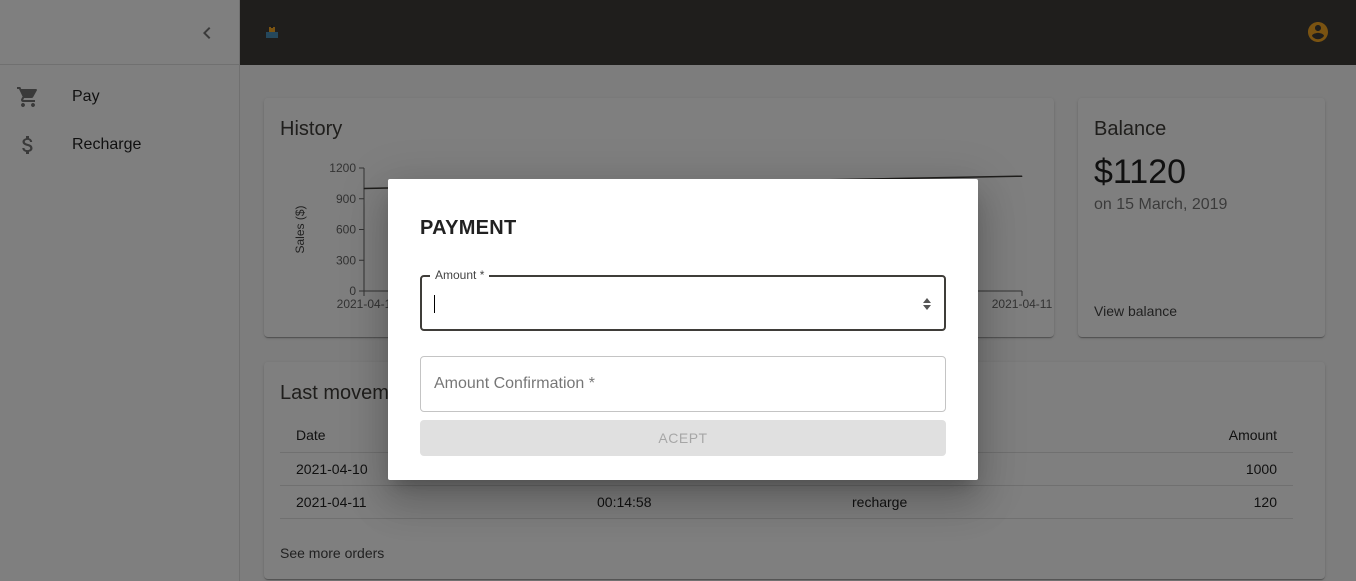 The image size is (1356, 581). Describe the element at coordinates (468, 228) in the screenshot. I see `dialog-title: PAYMENT` at that location.